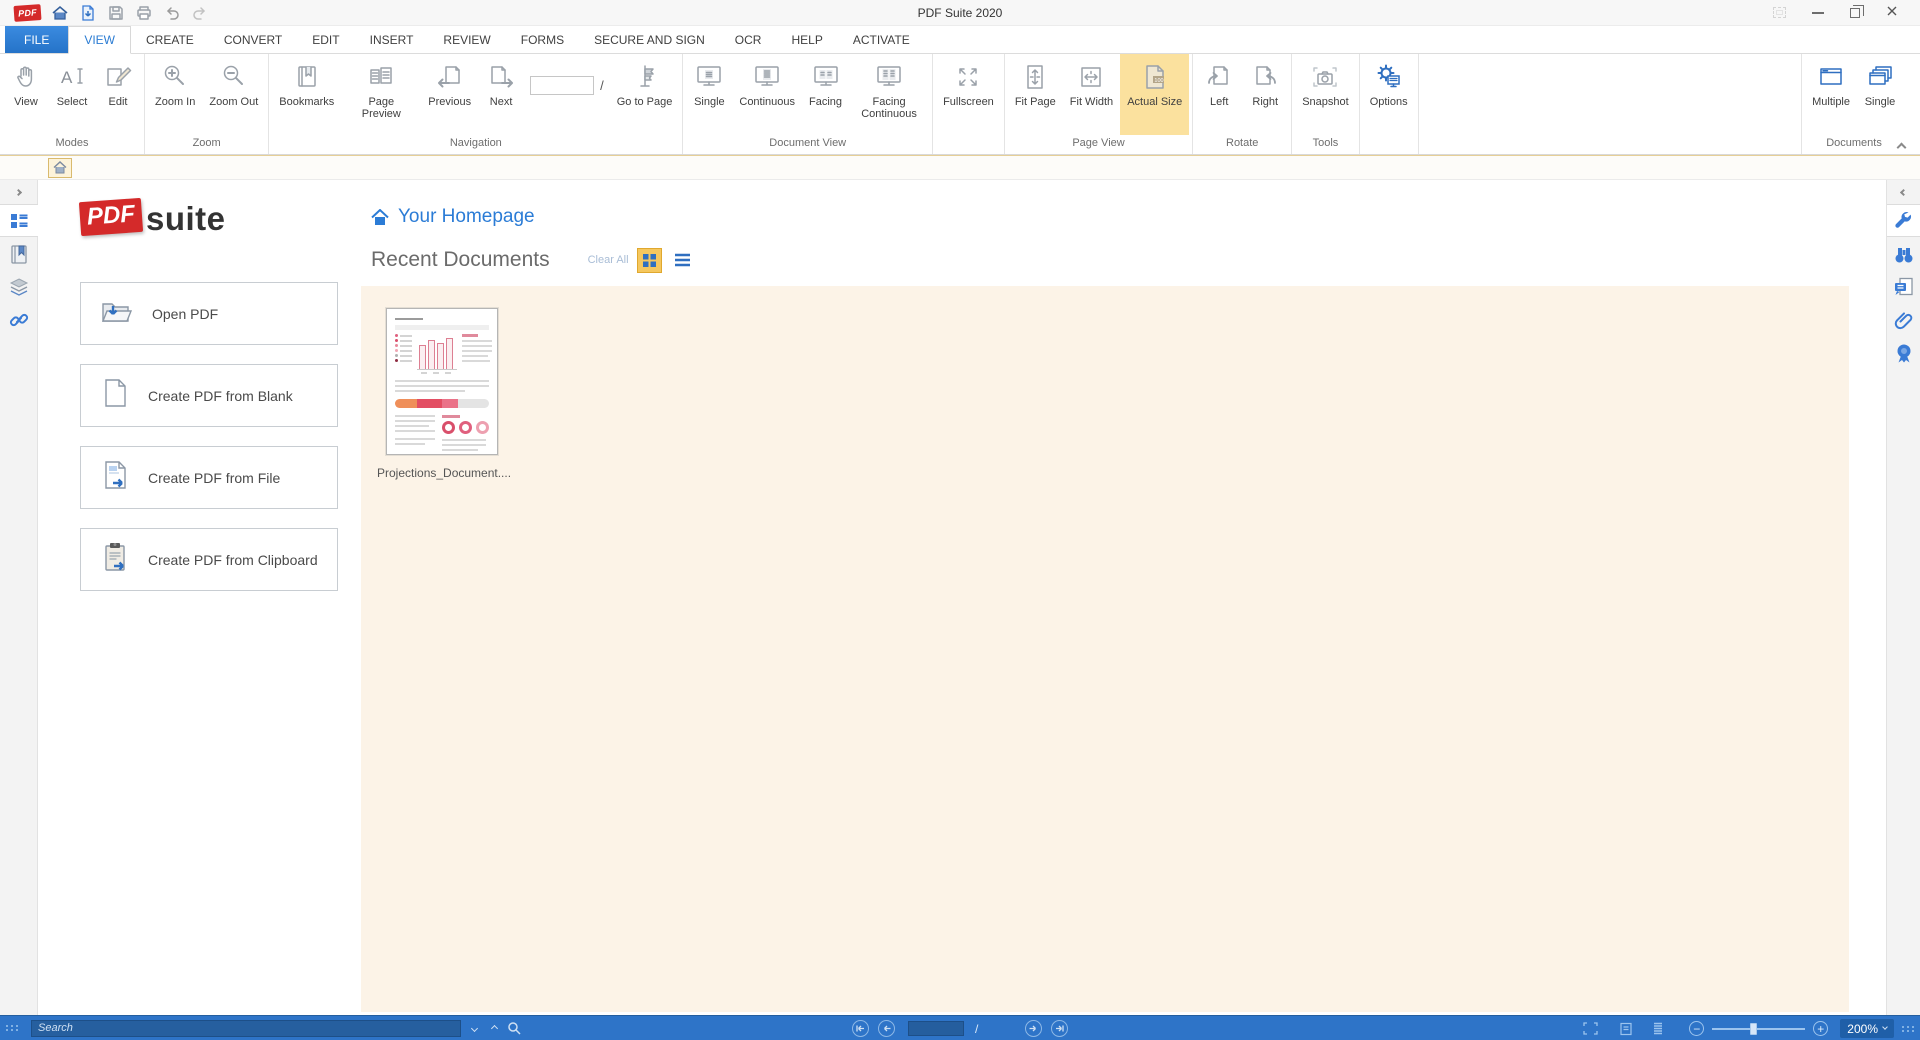  What do you see at coordinates (501, 77) in the screenshot?
I see `next-page-icon` at bounding box center [501, 77].